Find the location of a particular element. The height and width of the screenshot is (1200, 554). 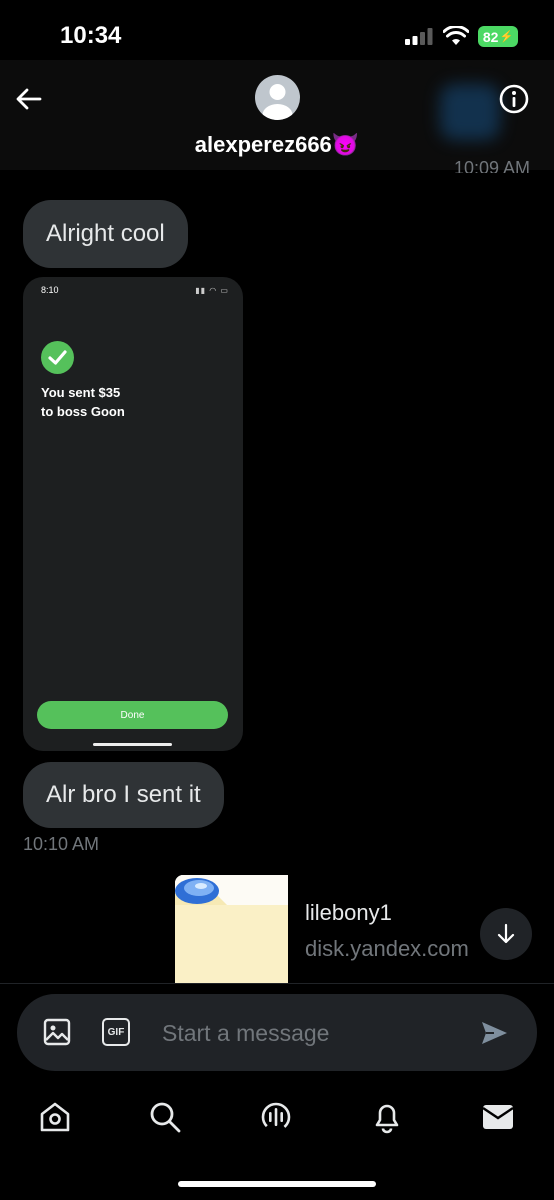

attachment-status-icons: ▮▮ ◠ ▭ is located at coordinates (212, 290).